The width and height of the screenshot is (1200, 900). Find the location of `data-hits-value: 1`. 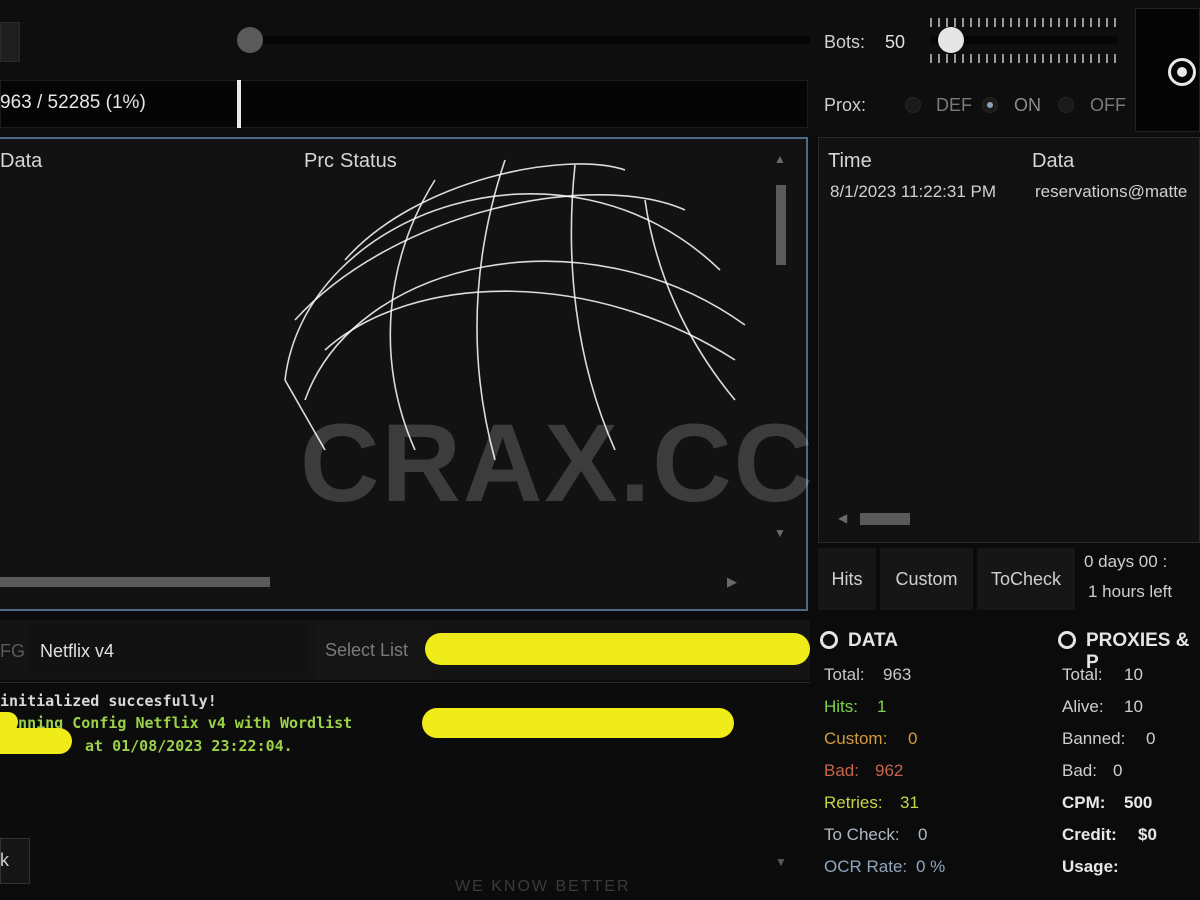

data-hits-value: 1 is located at coordinates (882, 706).